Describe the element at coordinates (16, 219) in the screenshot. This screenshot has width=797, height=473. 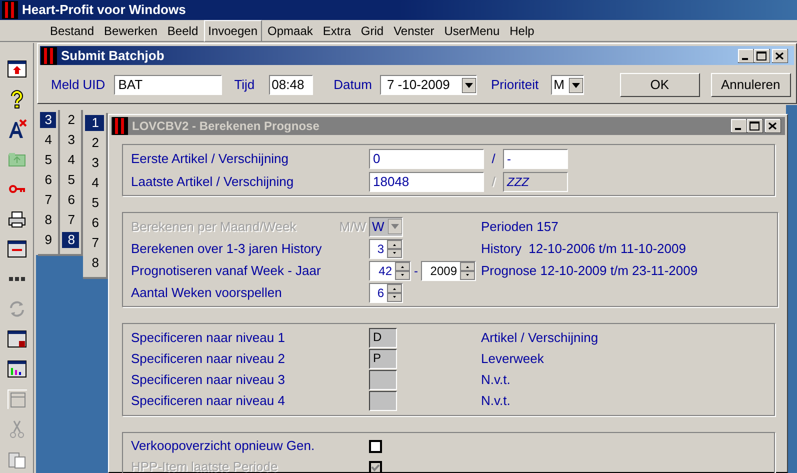
I see `printer-icon` at that location.